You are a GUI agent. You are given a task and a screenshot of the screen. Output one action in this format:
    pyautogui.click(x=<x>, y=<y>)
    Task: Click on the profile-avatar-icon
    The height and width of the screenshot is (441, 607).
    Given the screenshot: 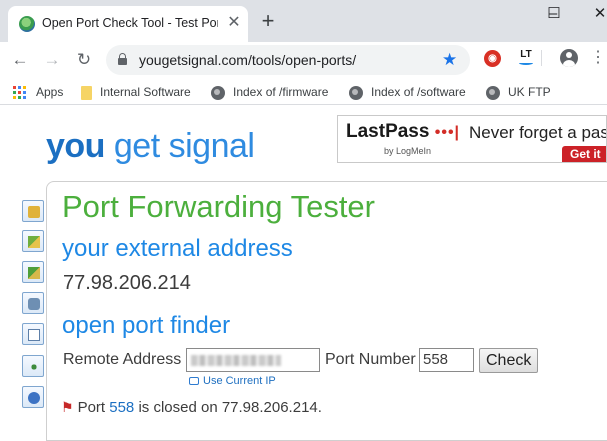 What is the action you would take?
    pyautogui.click(x=569, y=58)
    